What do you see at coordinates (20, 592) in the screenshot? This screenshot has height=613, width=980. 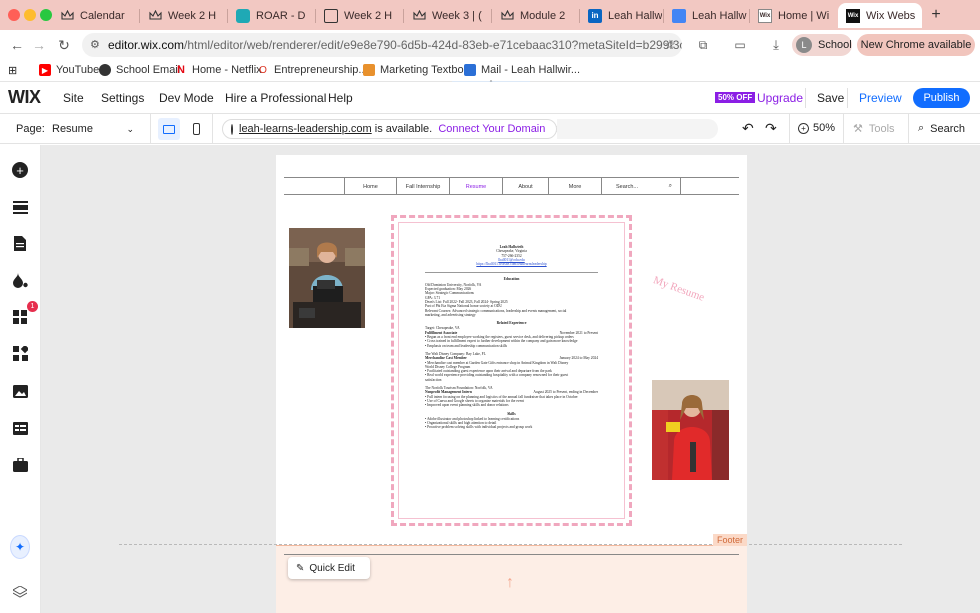 I see `layers-icon` at bounding box center [20, 592].